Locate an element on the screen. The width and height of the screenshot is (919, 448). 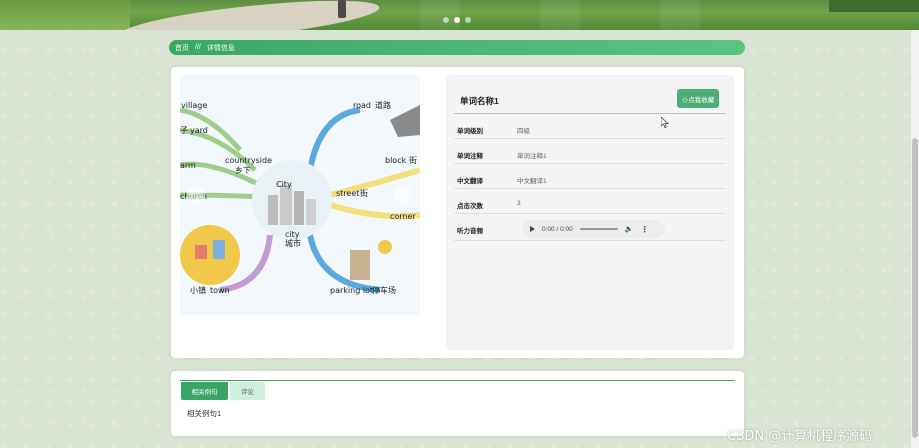
mindmap-center-en: city is located at coordinates (292, 234).